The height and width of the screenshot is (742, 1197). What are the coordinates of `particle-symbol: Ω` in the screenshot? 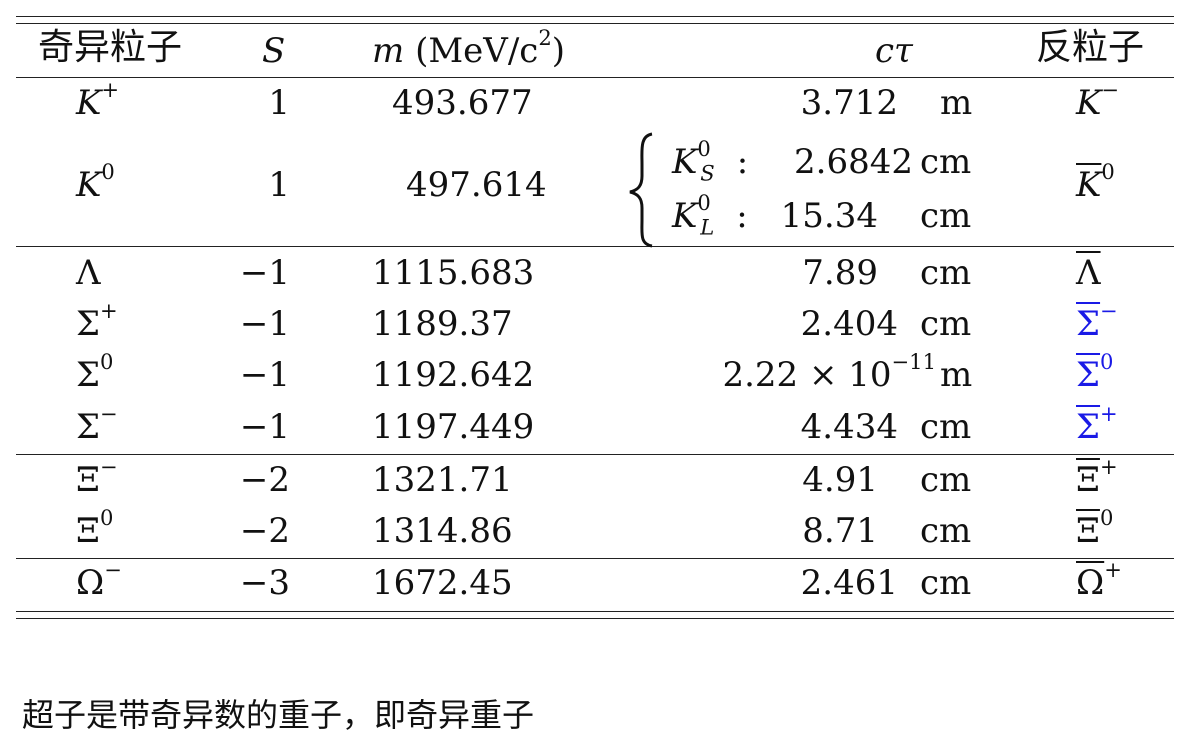 It's located at (90, 583).